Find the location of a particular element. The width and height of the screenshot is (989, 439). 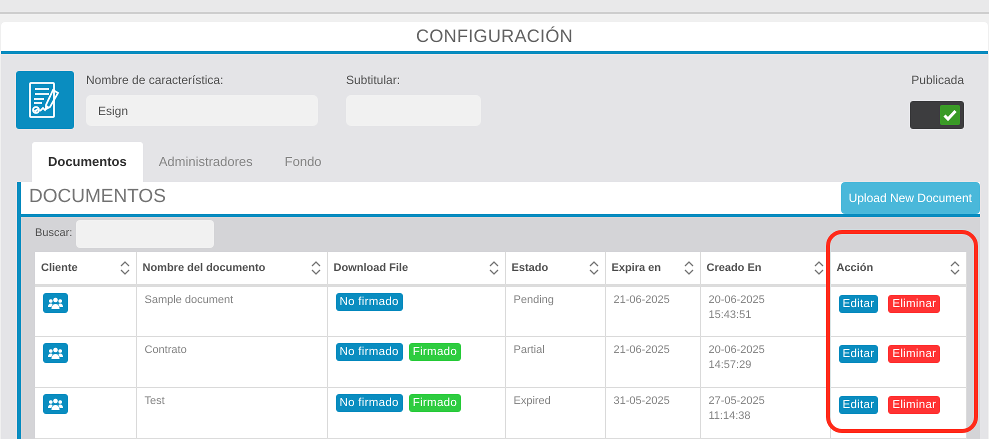

document-signature-icon is located at coordinates (45, 100).